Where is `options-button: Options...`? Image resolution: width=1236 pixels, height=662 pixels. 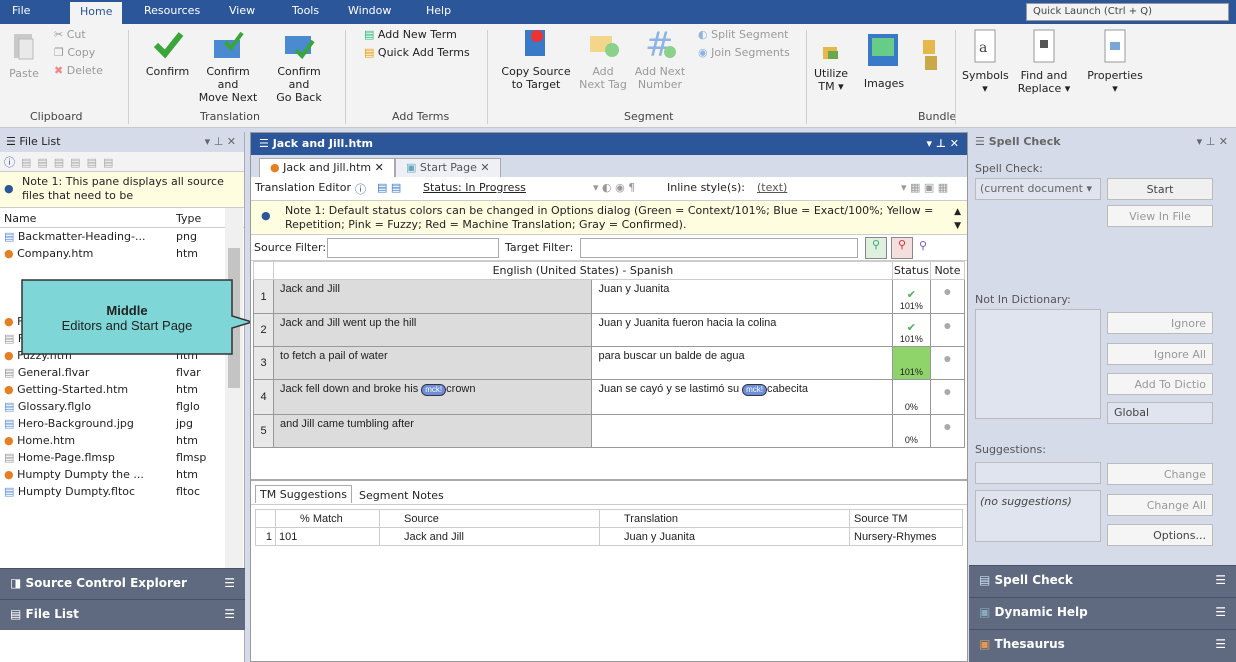
options-button: Options... is located at coordinates (1160, 535).